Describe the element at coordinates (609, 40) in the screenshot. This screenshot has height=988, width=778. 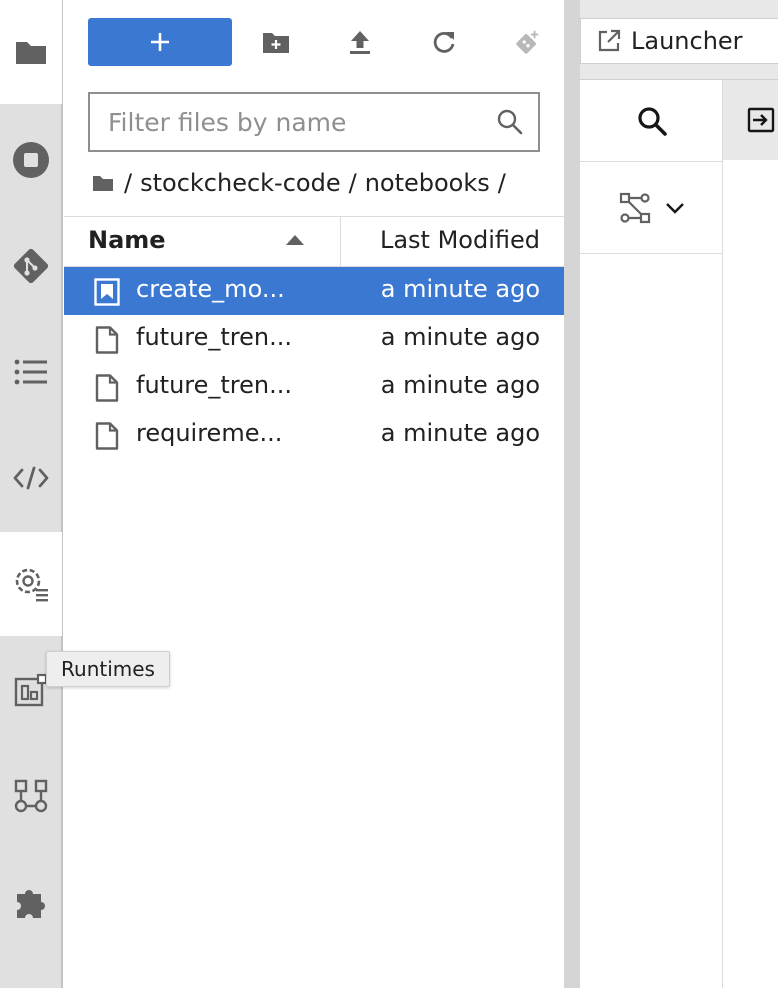
I see `launch-icon` at that location.